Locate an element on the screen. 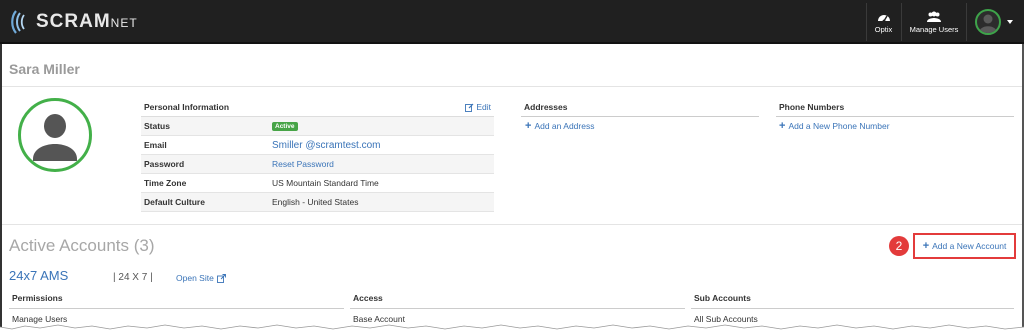 This screenshot has width=1024, height=332. status-label: Status is located at coordinates (157, 126).